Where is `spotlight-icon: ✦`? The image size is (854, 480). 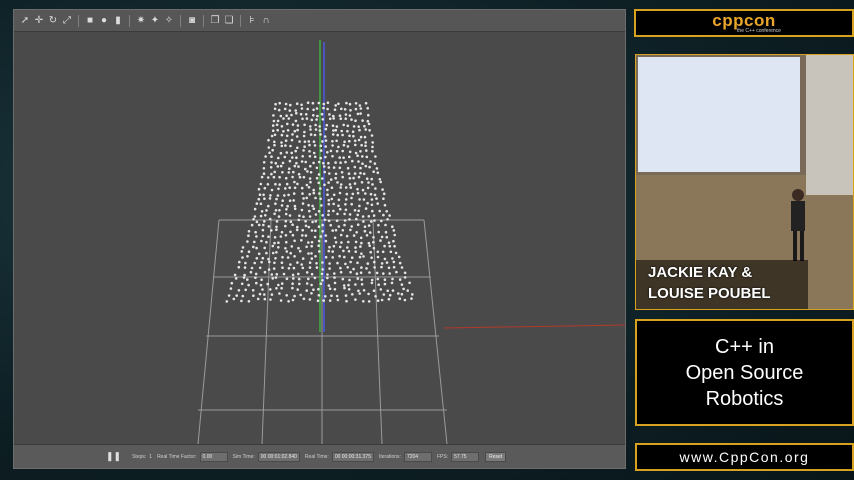
spotlight-icon: ✦ is located at coordinates (155, 20).